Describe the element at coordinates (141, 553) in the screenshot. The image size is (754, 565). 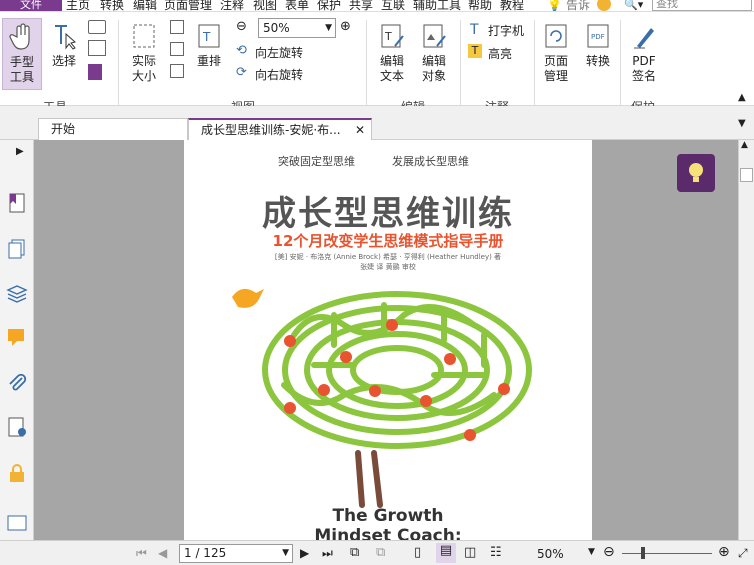
I see `first-page-icon: ⏮` at that location.